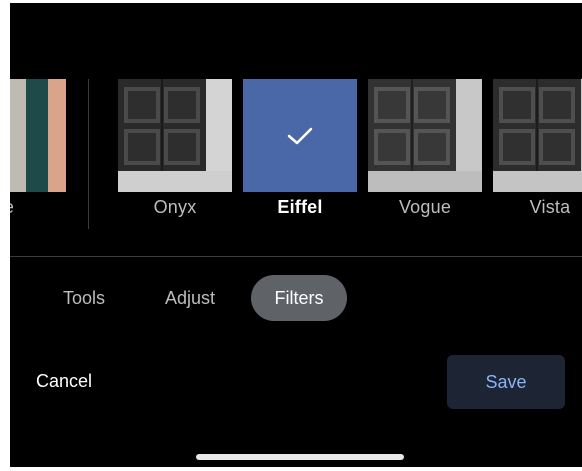  I want to click on cancel-button: Cancel, so click(64, 381).